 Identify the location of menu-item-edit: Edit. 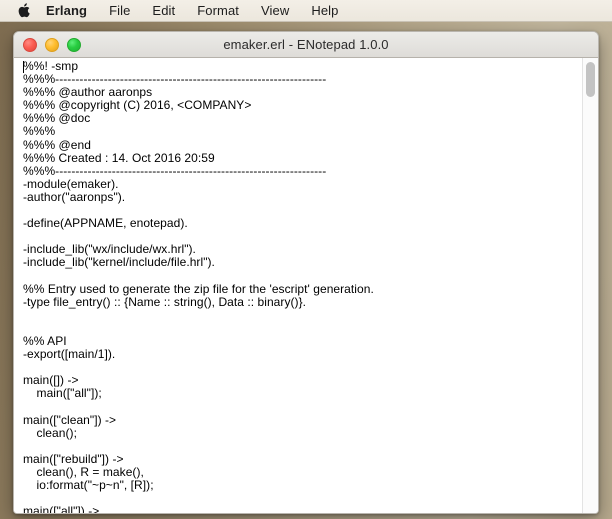
(163, 11).